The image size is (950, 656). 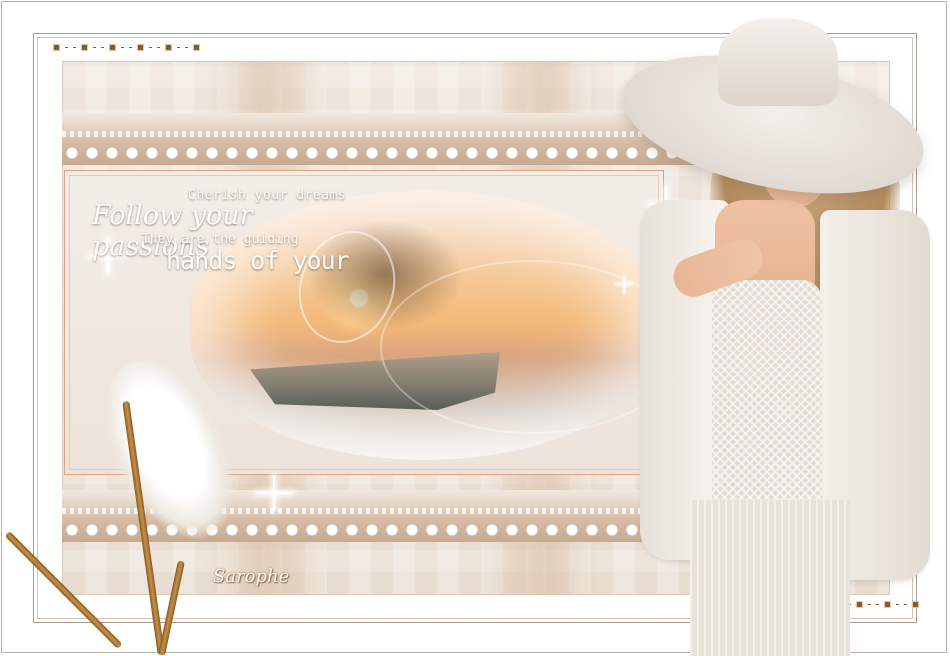 I want to click on sparkle, so click(x=274, y=493).